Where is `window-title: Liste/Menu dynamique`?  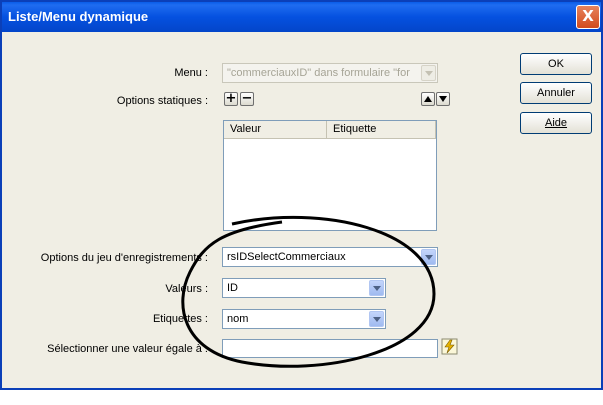 window-title: Liste/Menu dynamique is located at coordinates (78, 16).